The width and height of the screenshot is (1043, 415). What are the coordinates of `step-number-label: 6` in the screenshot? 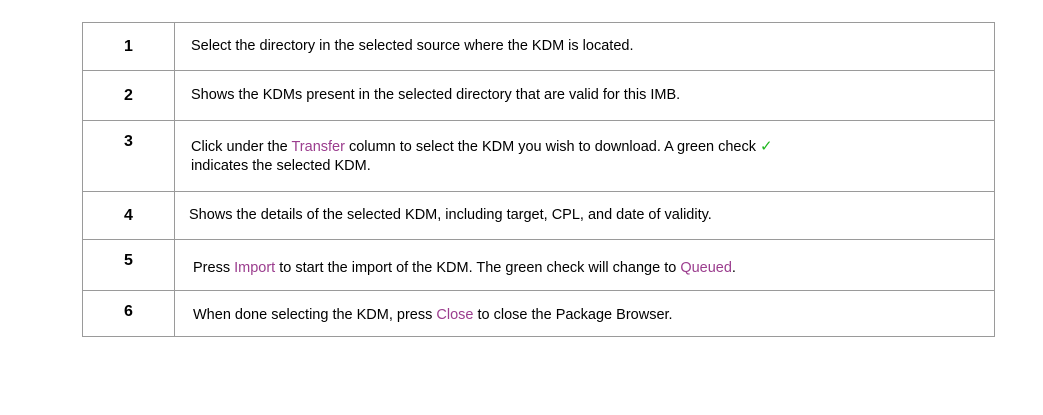 It's located at (128, 311).